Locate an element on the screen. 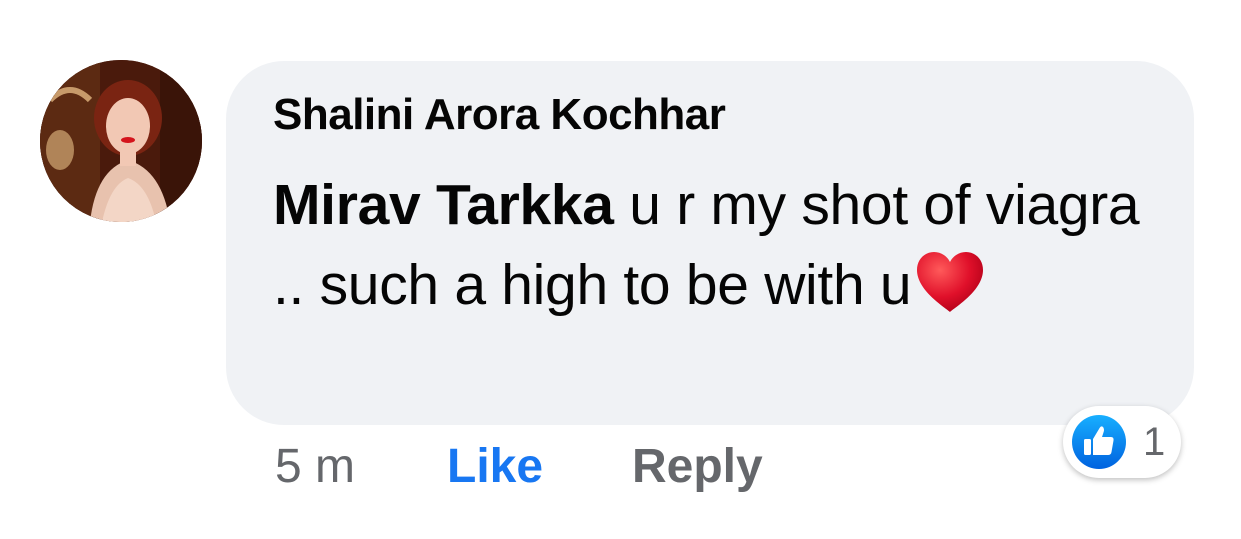 The width and height of the screenshot is (1241, 539). reaction-summary: 1 is located at coordinates (1122, 442).